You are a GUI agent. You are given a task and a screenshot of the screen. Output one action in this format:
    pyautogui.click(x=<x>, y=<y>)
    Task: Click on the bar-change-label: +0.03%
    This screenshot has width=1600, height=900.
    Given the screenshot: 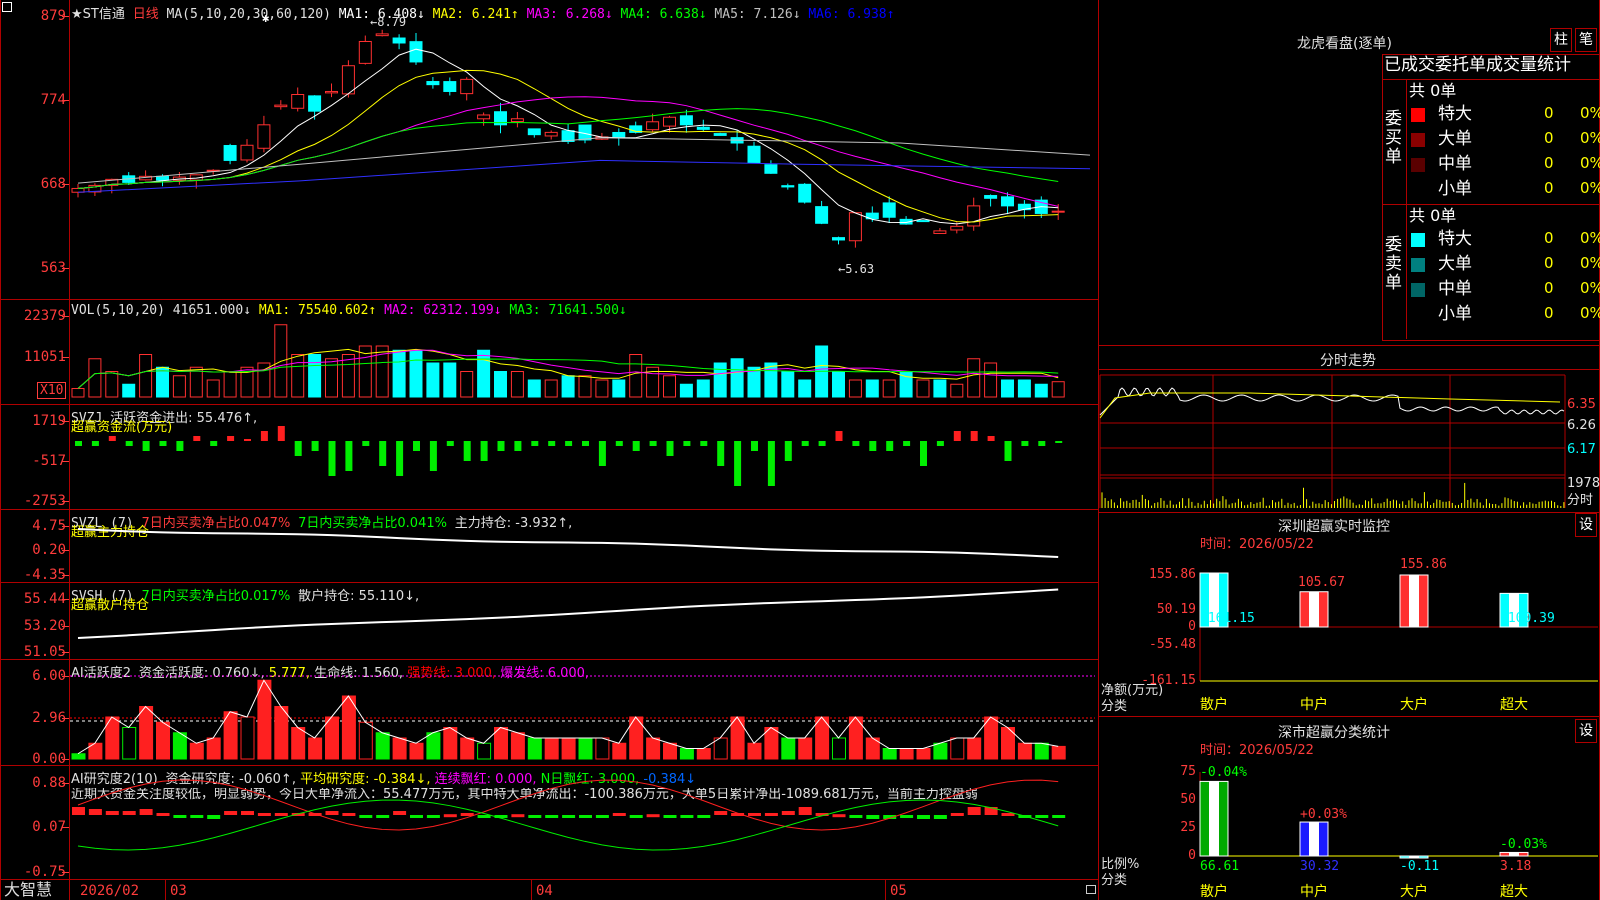 What is the action you would take?
    pyautogui.click(x=1323, y=814)
    